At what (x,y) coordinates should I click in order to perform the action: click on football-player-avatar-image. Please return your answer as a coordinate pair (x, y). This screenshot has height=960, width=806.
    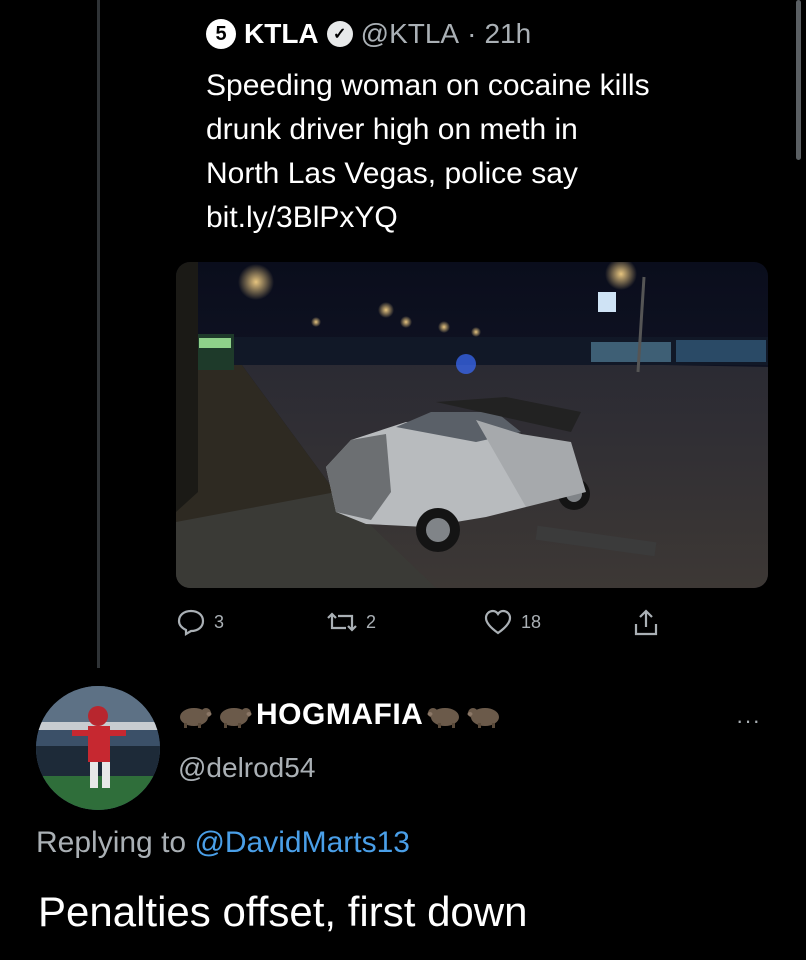
    Looking at the image, I should click on (98, 748).